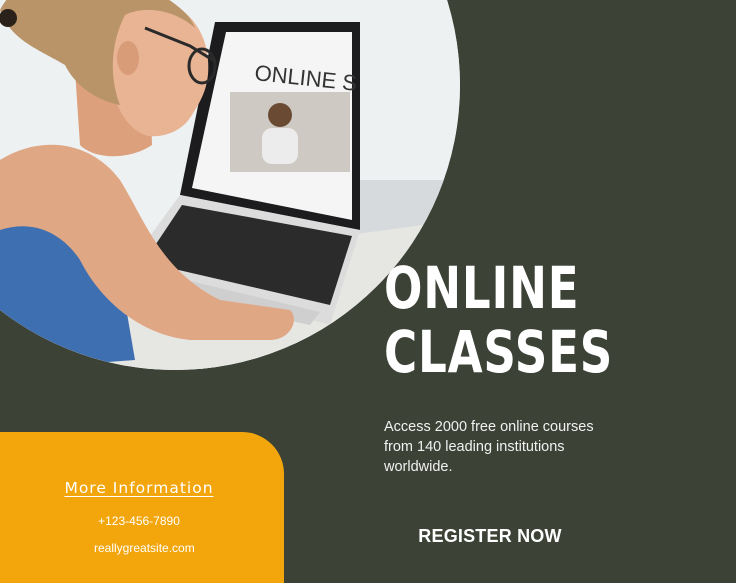 The image size is (736, 583). Describe the element at coordinates (139, 521) in the screenshot. I see `phone-number: +123-456-7890` at that location.